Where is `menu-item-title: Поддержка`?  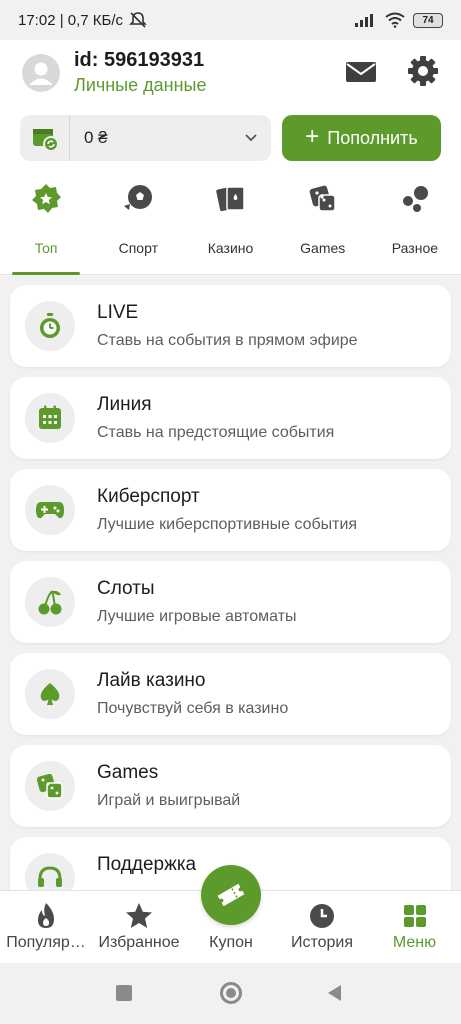 menu-item-title: Поддержка is located at coordinates (147, 864).